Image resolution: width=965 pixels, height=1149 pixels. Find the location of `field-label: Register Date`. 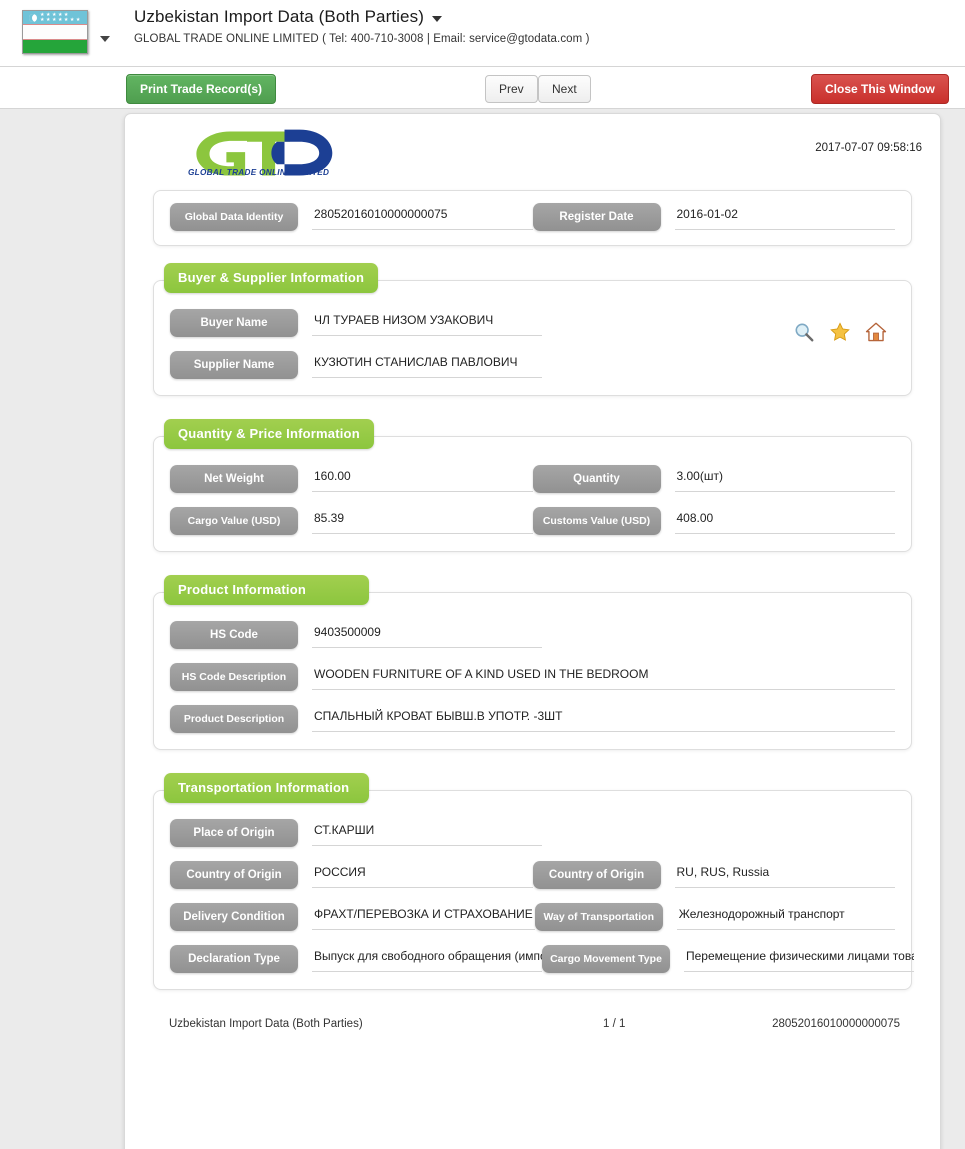

field-label: Register Date is located at coordinates (596, 217).